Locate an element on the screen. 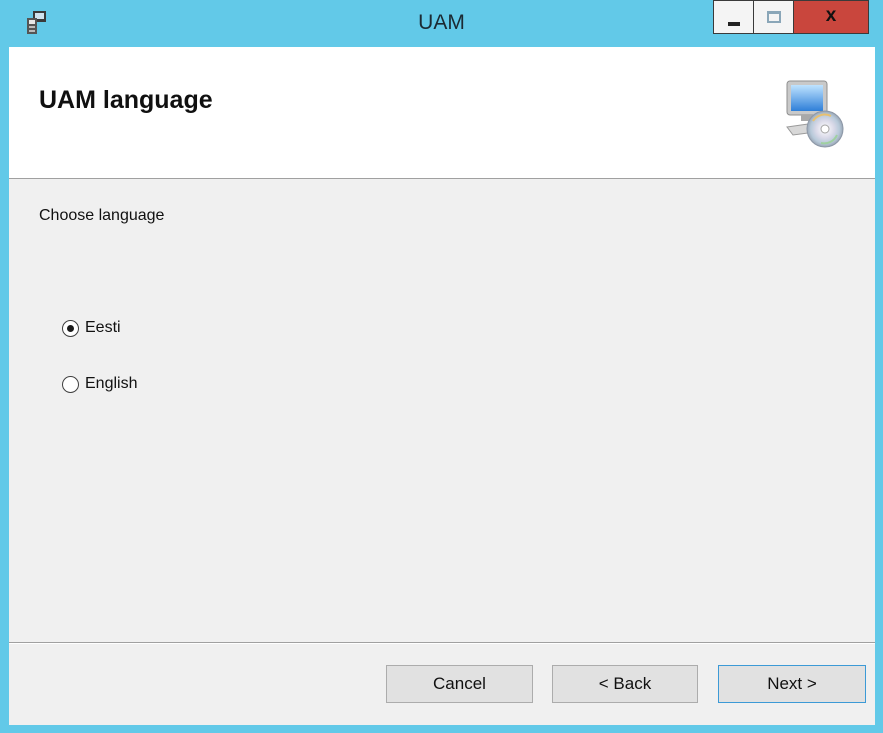 Image resolution: width=883 pixels, height=733 pixels. radio-label-english: English is located at coordinates (111, 383).